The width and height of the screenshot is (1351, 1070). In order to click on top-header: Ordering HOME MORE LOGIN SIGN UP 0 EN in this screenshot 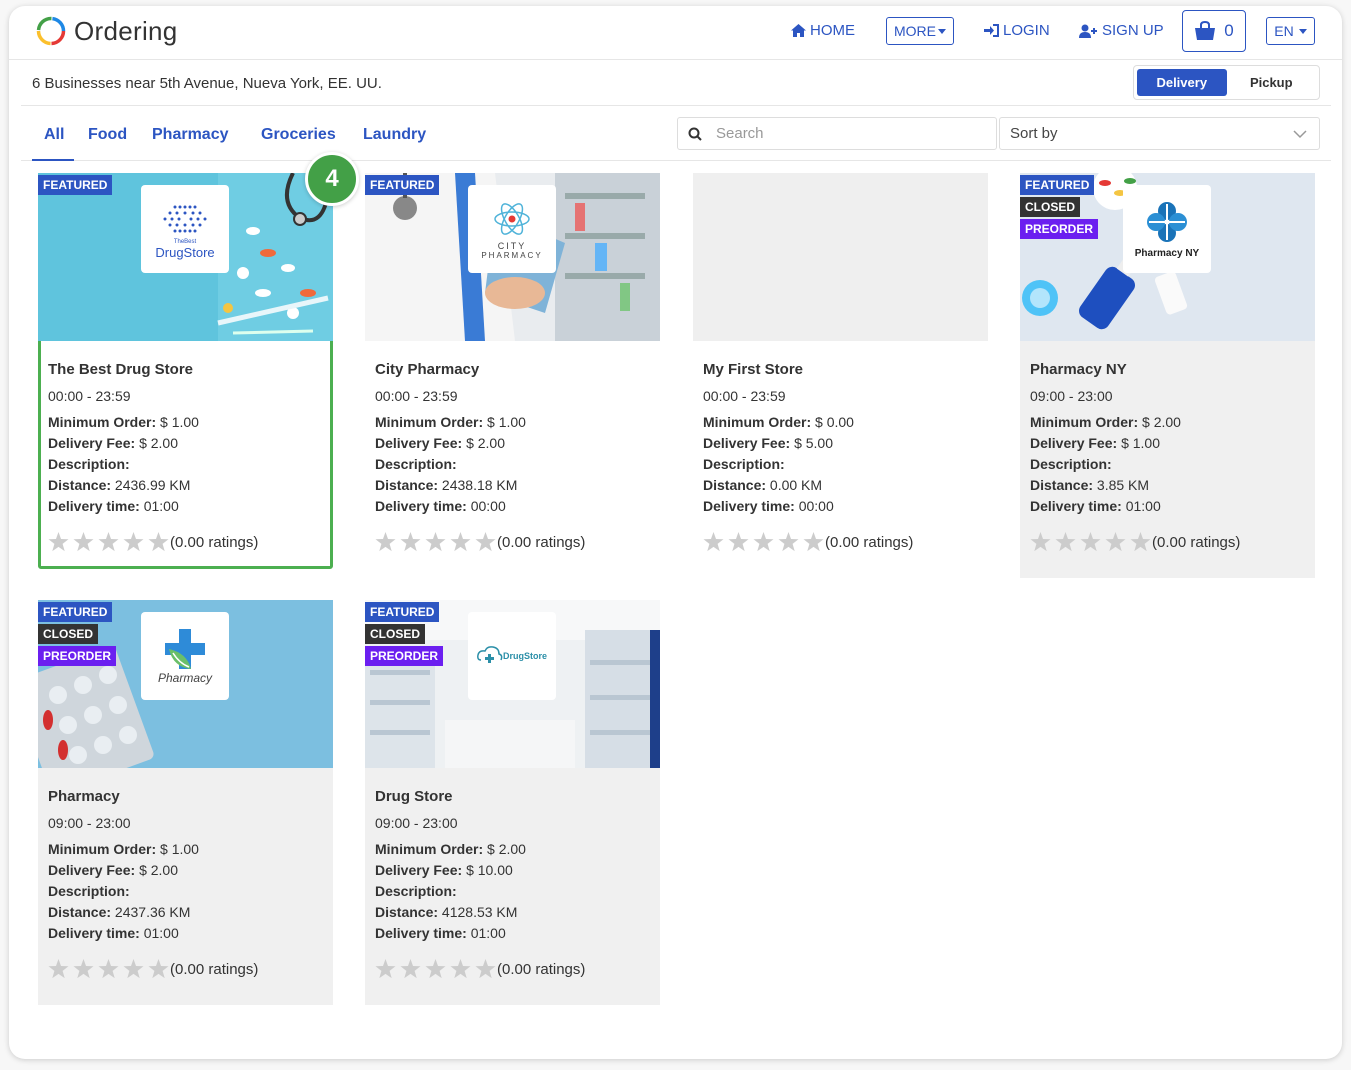, I will do `click(675, 33)`.